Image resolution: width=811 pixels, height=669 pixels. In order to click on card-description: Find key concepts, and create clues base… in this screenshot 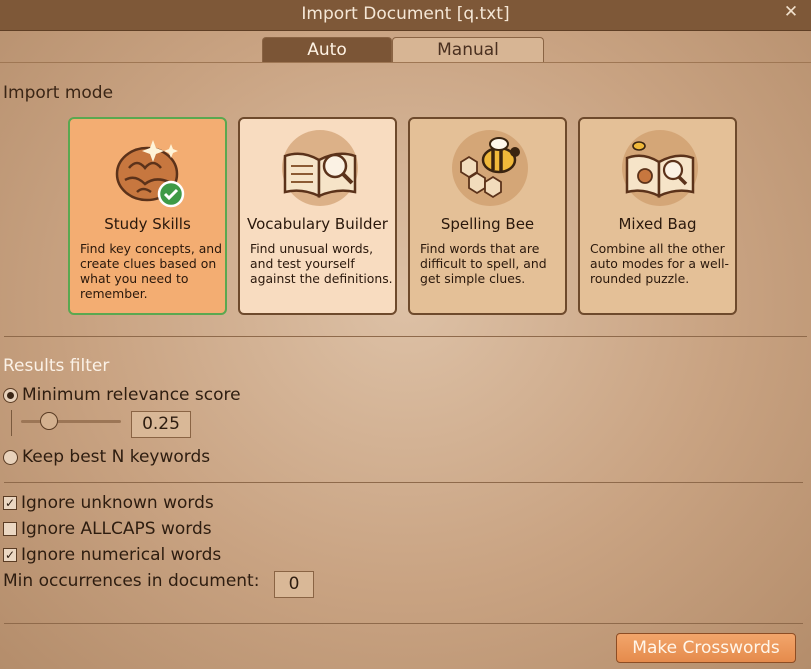, I will do `click(151, 271)`.